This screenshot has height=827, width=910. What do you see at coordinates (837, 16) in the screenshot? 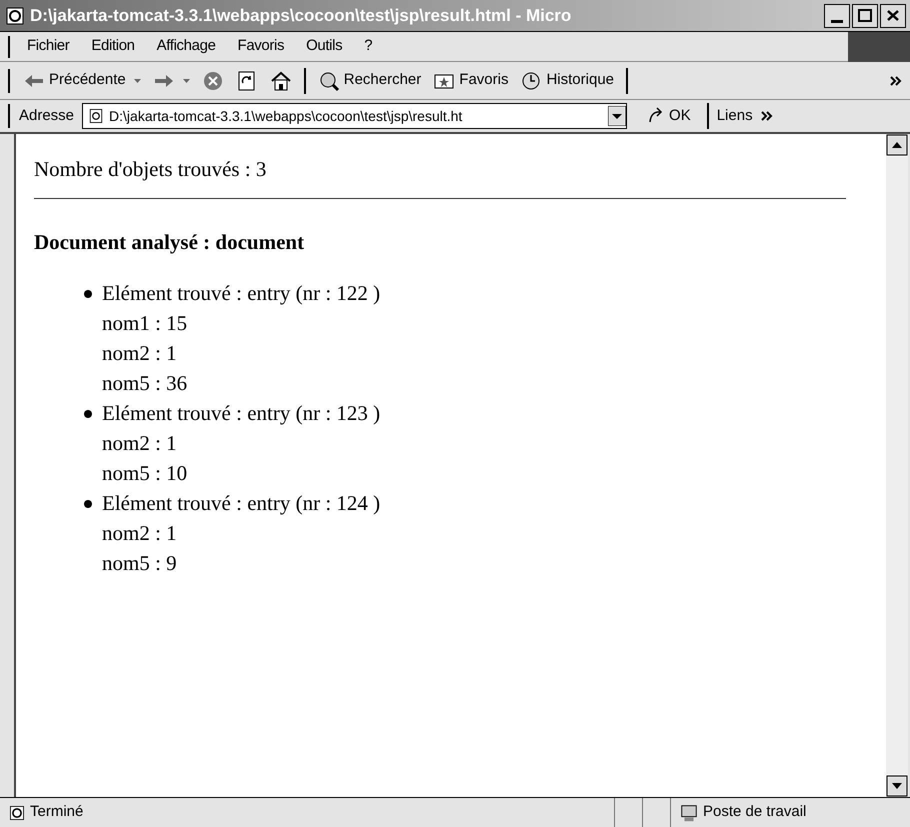
I see `minimize-button` at bounding box center [837, 16].